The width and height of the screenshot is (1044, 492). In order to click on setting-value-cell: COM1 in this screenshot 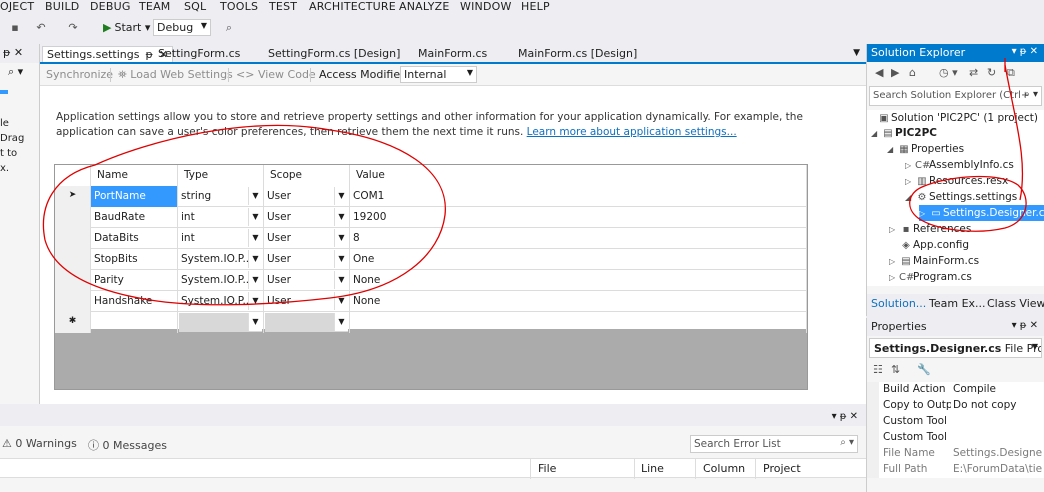, I will do `click(578, 196)`.